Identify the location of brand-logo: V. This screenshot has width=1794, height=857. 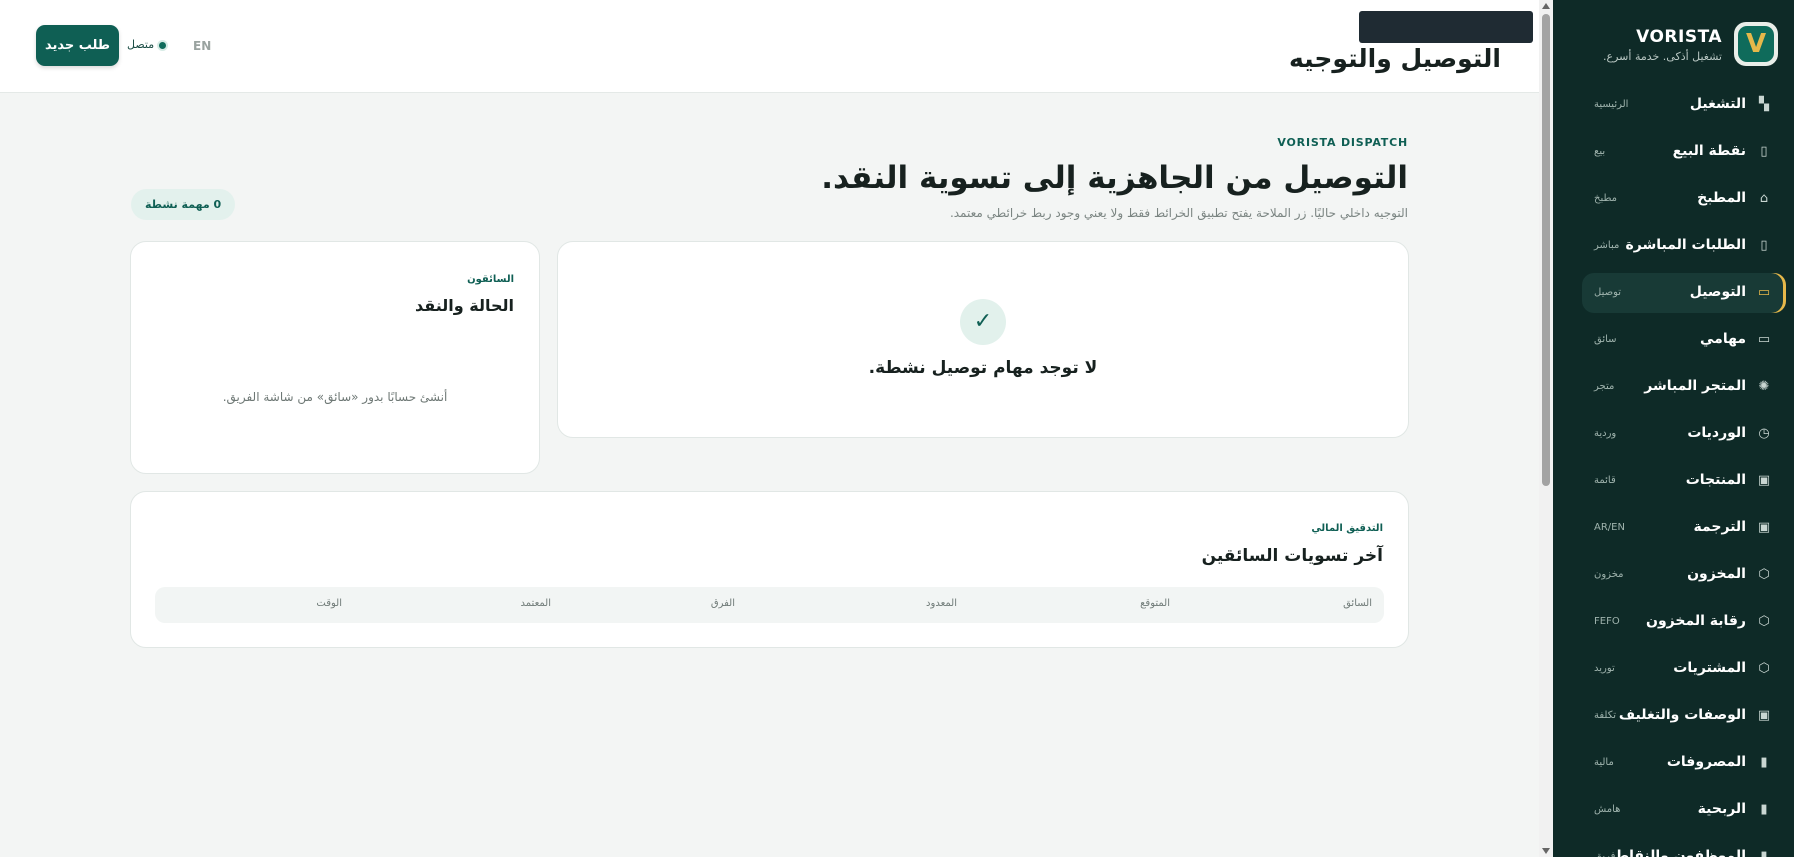
(1756, 44).